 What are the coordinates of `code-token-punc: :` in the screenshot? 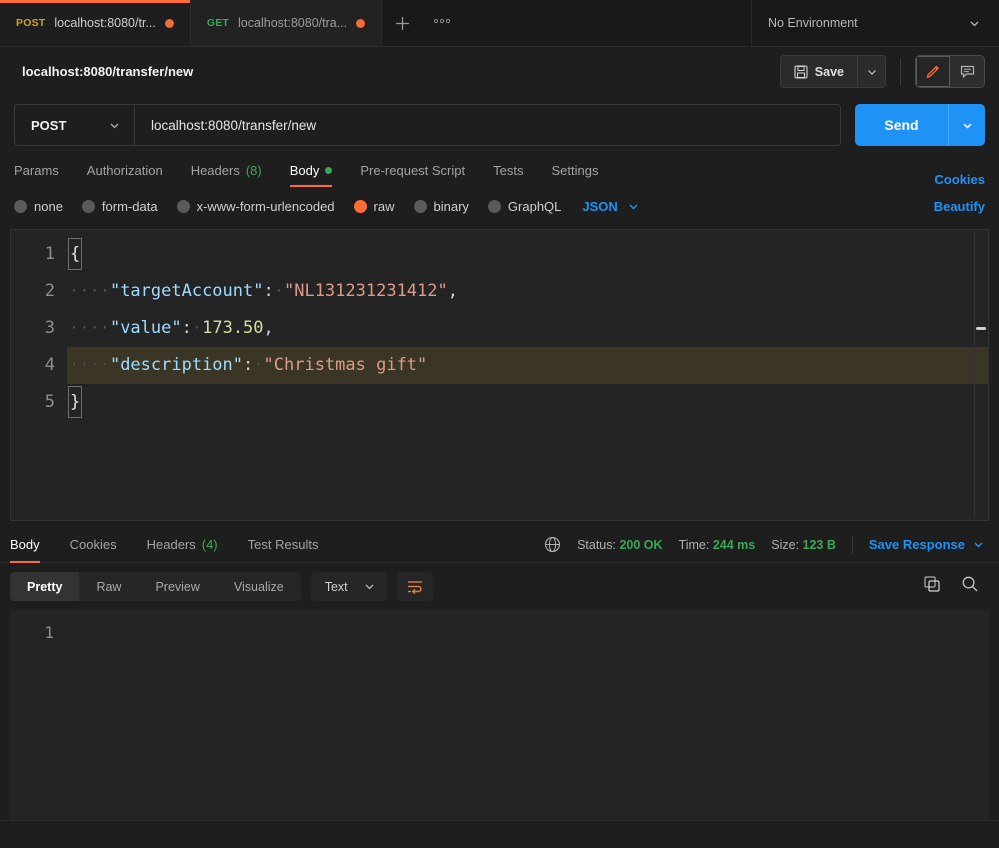 It's located at (268, 291).